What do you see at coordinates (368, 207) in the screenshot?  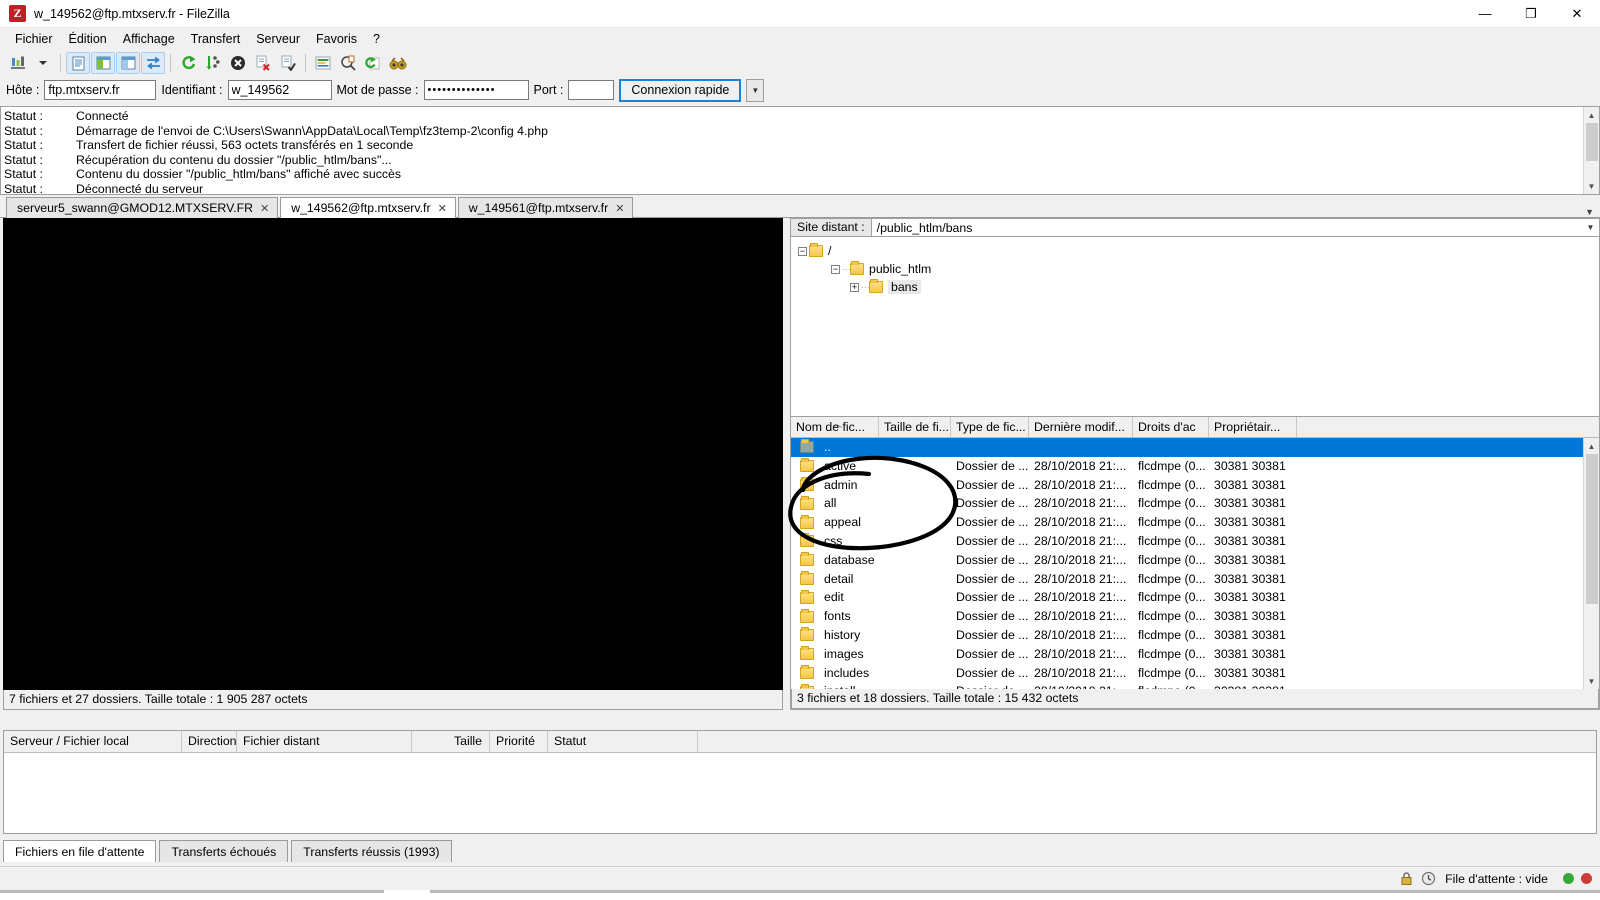 I see `session-tab: w_149562@ftp.mtxserv.fr ✕` at bounding box center [368, 207].